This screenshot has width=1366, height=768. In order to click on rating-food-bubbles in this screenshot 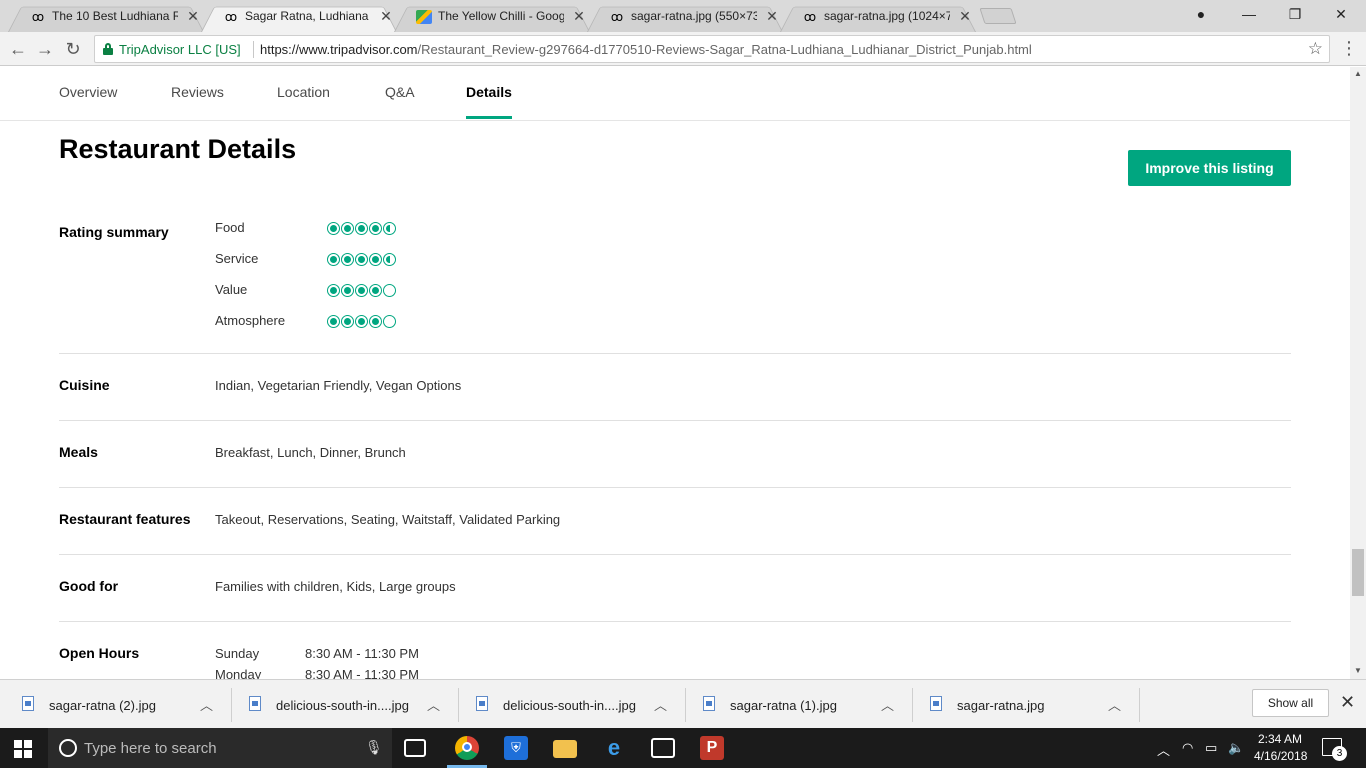, I will do `click(363, 229)`.